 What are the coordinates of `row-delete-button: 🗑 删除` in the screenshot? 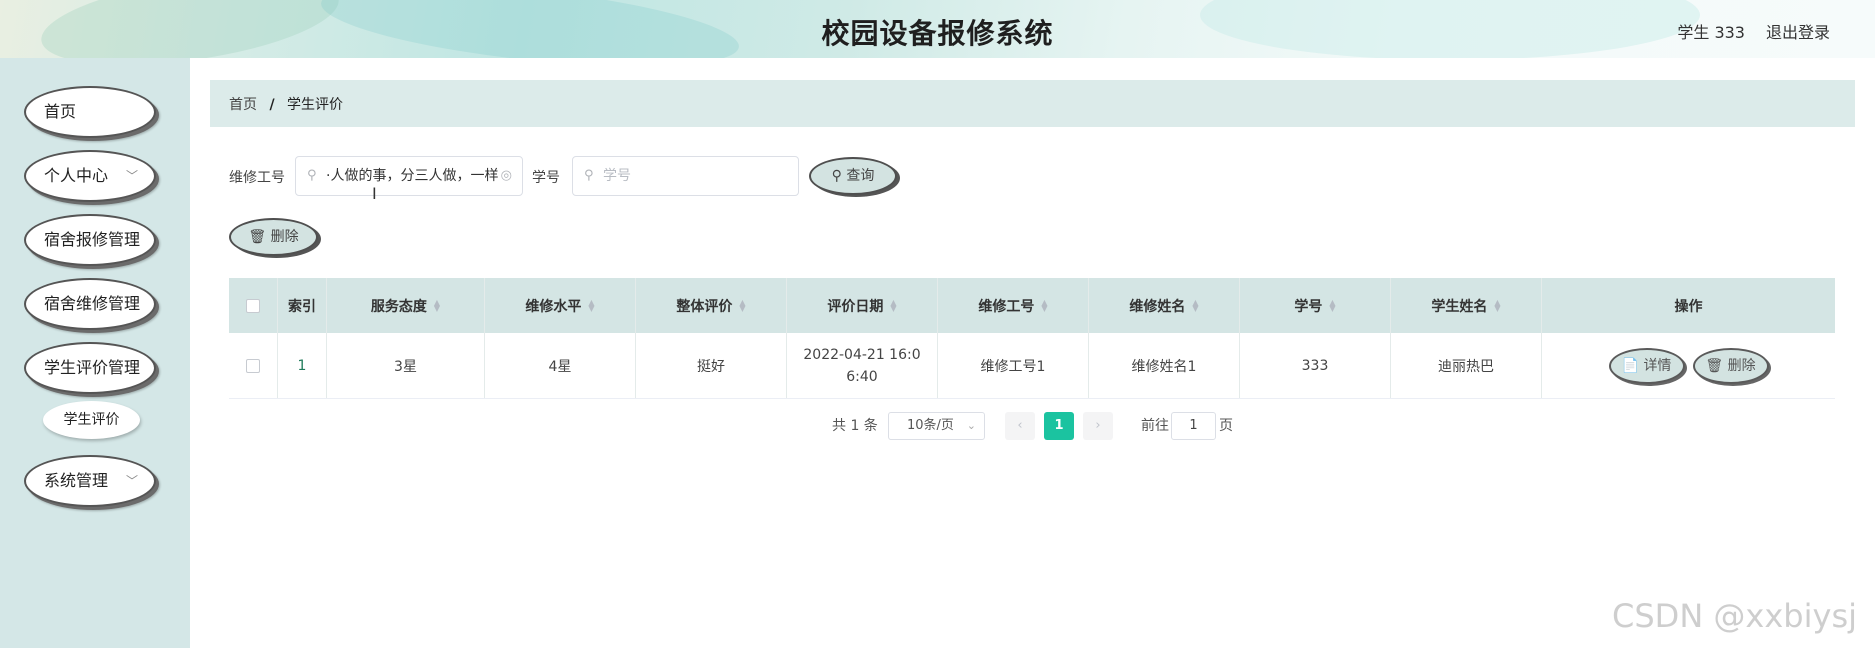 It's located at (1730, 365).